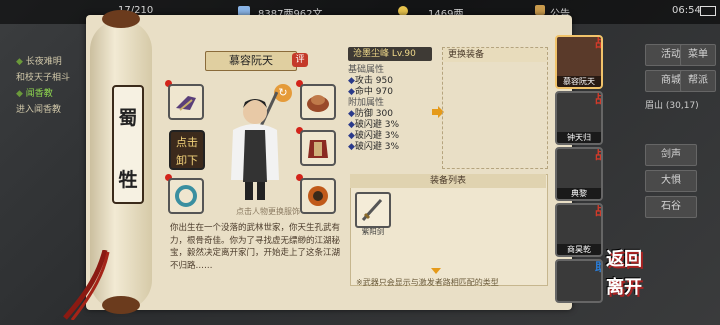 The image size is (720, 325). I want to click on battery-icon, so click(708, 11).